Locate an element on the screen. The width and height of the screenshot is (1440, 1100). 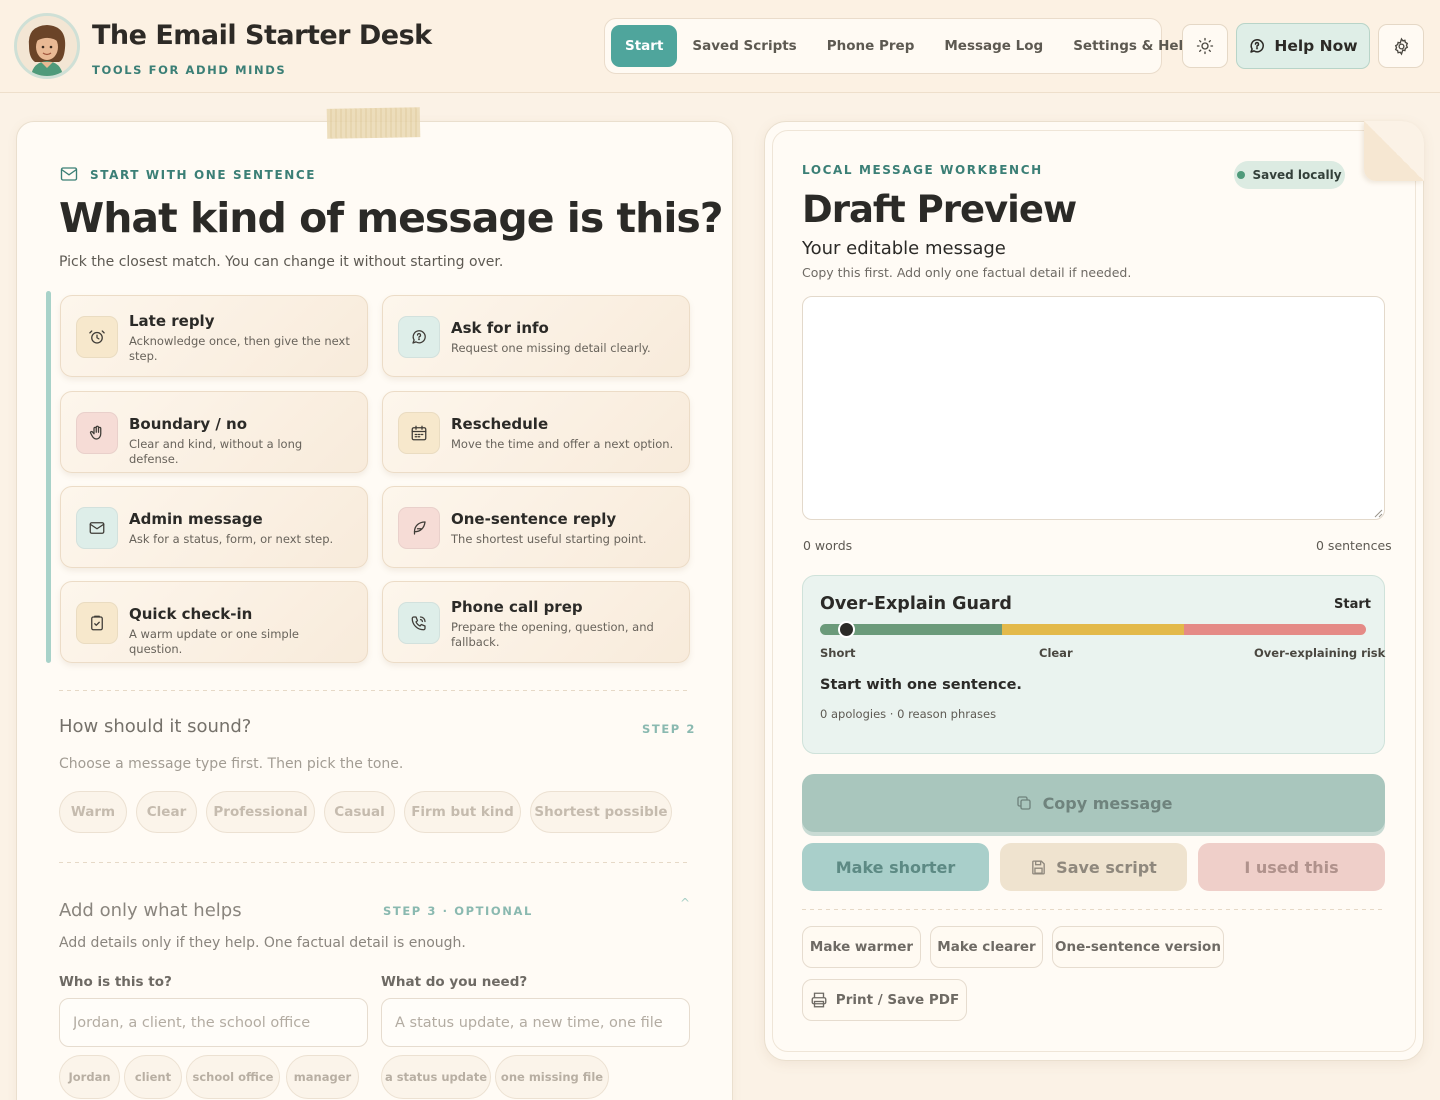
print-pdf-label: Print / Save PDF is located at coordinates (897, 1000).